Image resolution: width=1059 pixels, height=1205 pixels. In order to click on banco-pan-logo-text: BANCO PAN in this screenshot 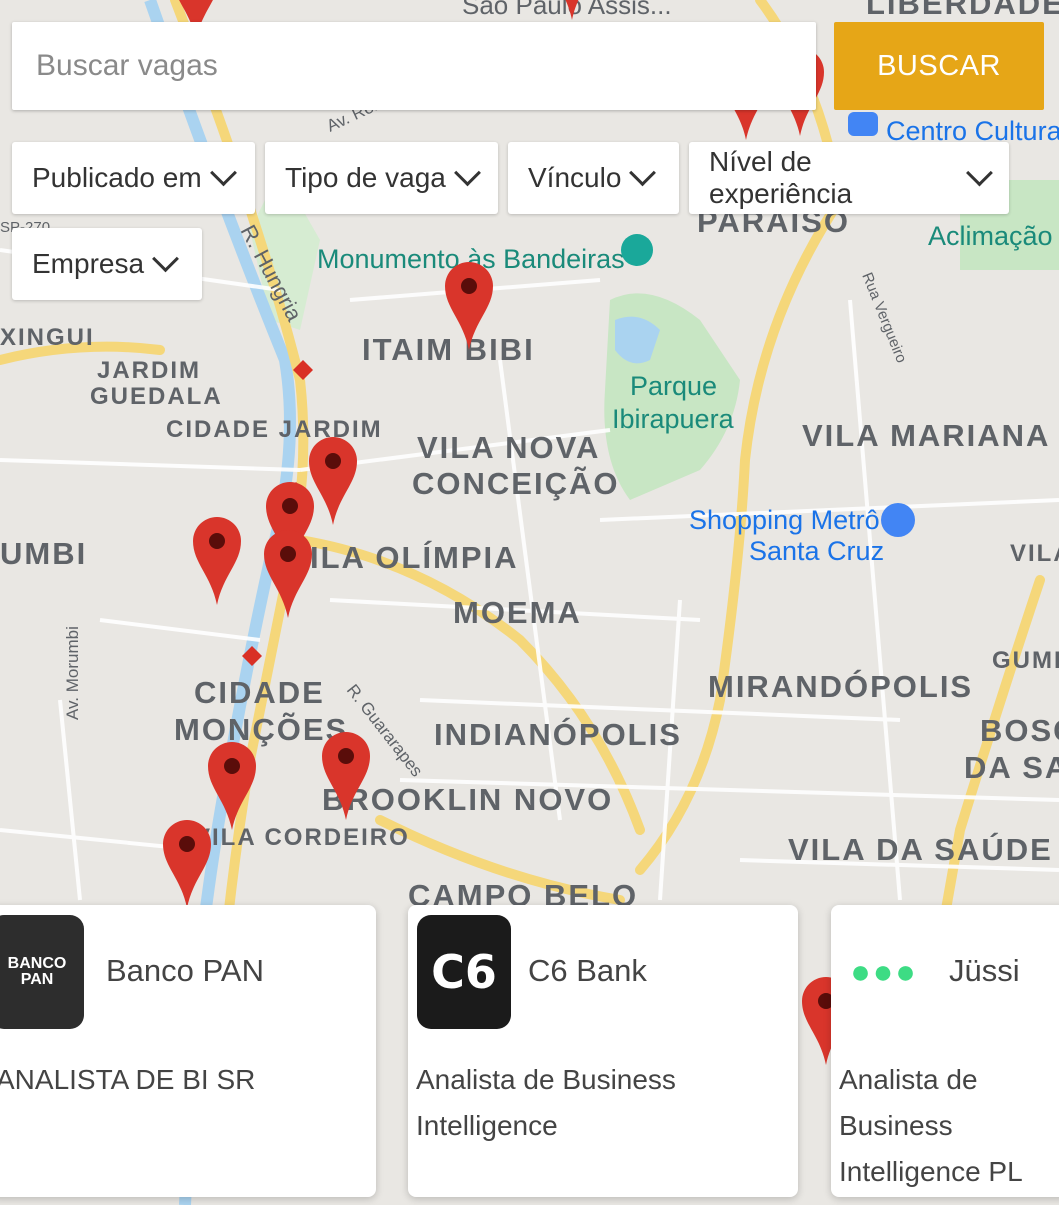, I will do `click(37, 971)`.